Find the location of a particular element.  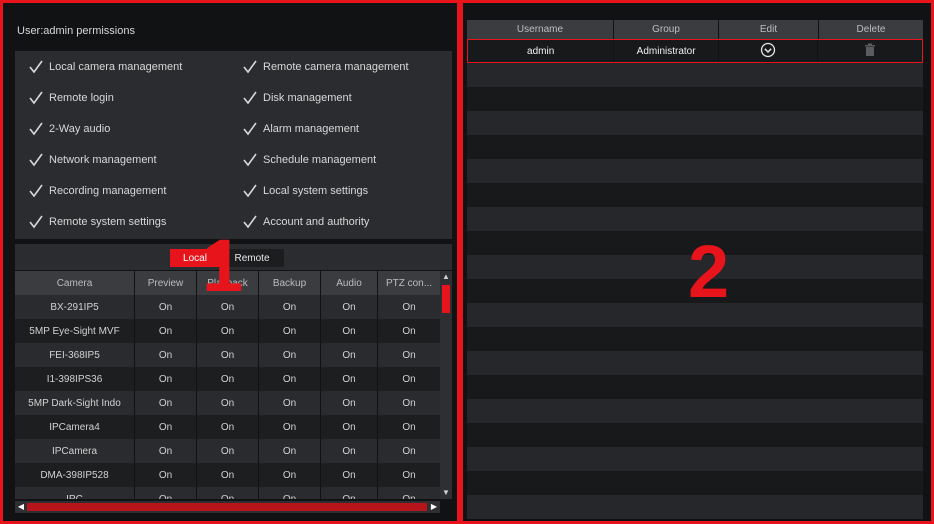

perm-remote-login: Remote login is located at coordinates (71, 98).